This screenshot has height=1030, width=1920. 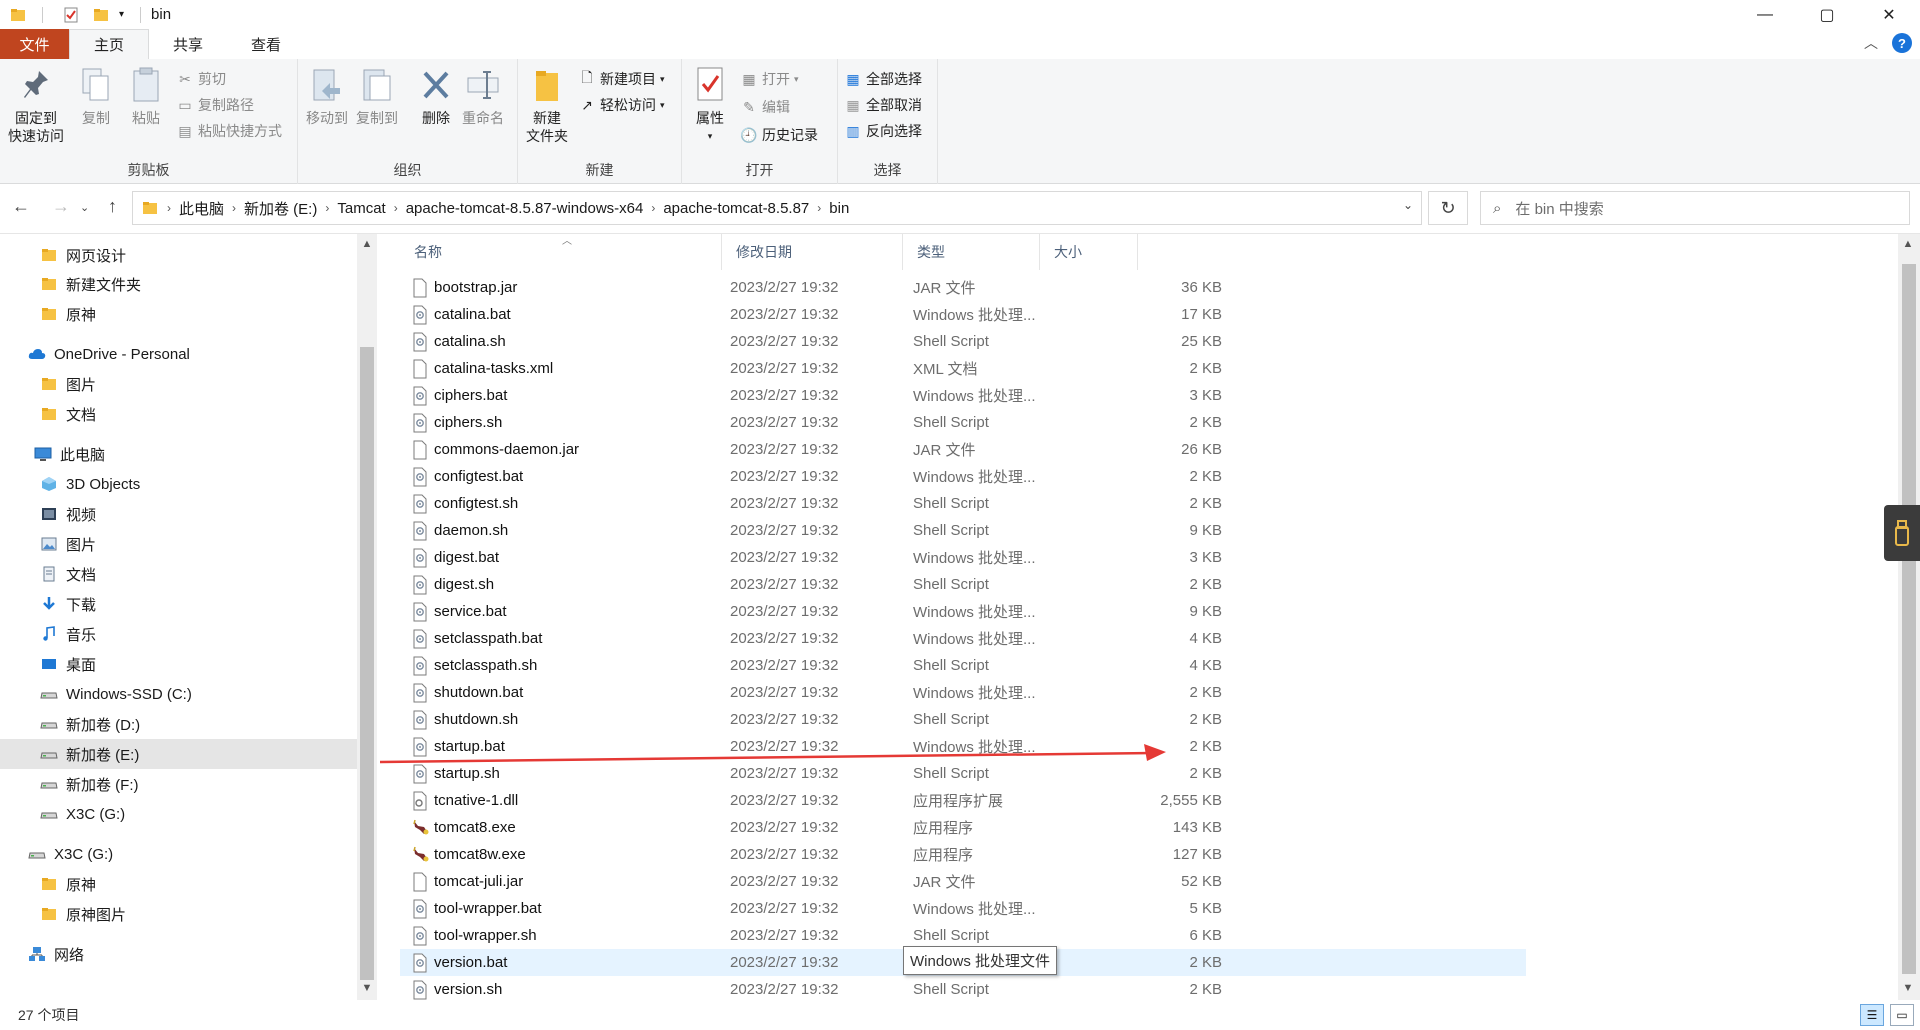 What do you see at coordinates (1902, 533) in the screenshot?
I see `side-widget` at bounding box center [1902, 533].